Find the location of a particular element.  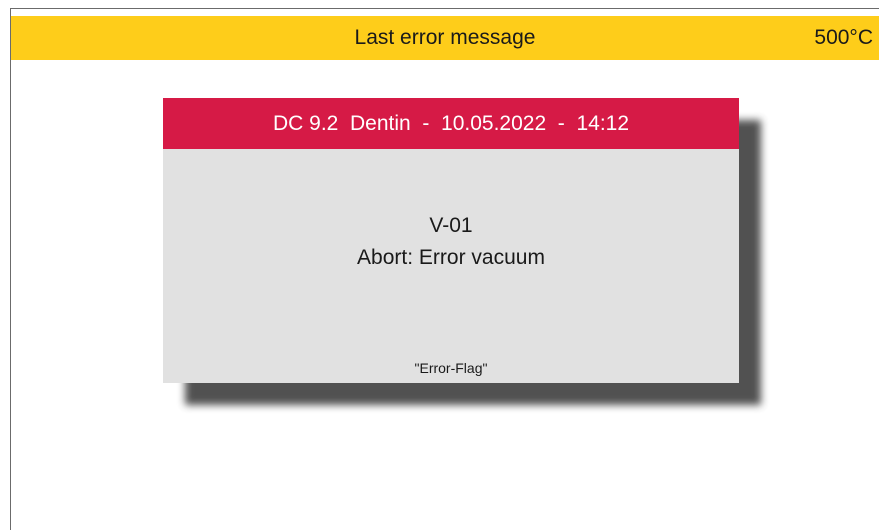

error-code: V-01 is located at coordinates (451, 225).